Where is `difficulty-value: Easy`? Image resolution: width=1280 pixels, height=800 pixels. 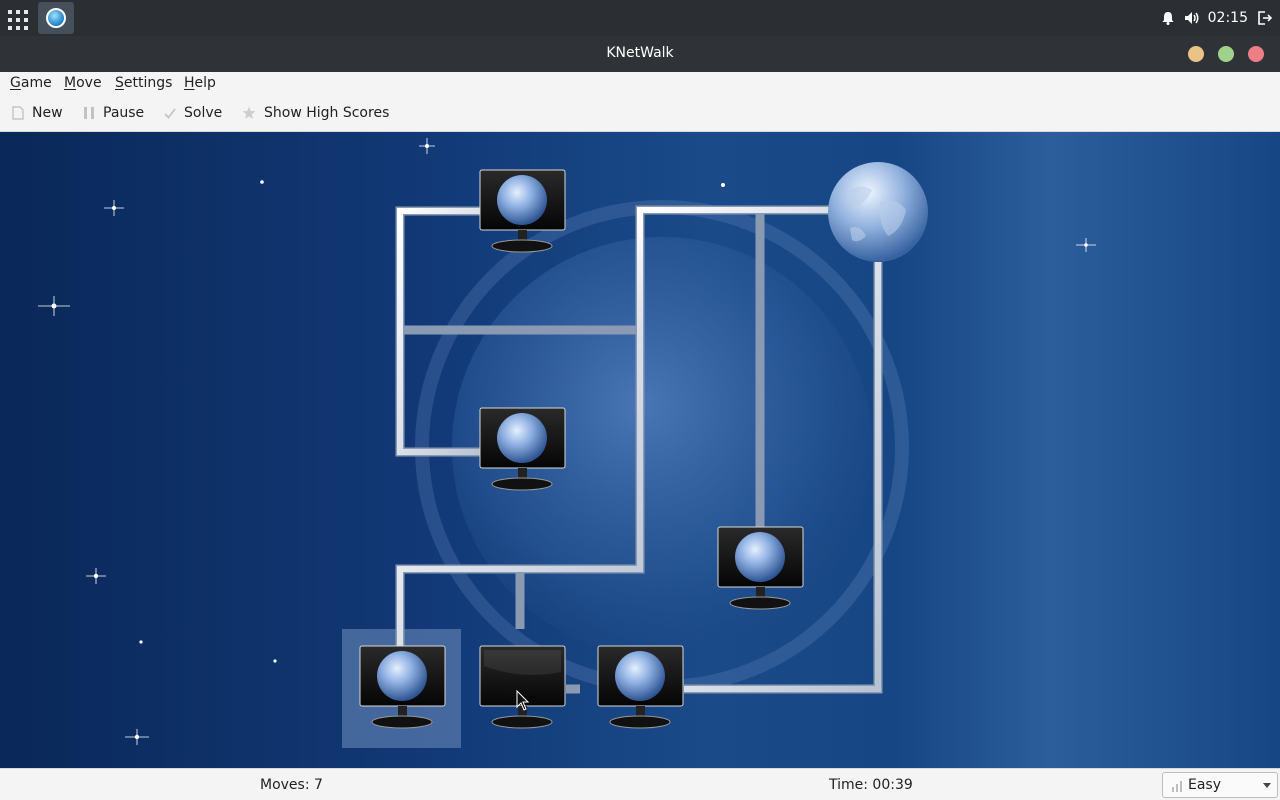 difficulty-value: Easy is located at coordinates (1205, 785).